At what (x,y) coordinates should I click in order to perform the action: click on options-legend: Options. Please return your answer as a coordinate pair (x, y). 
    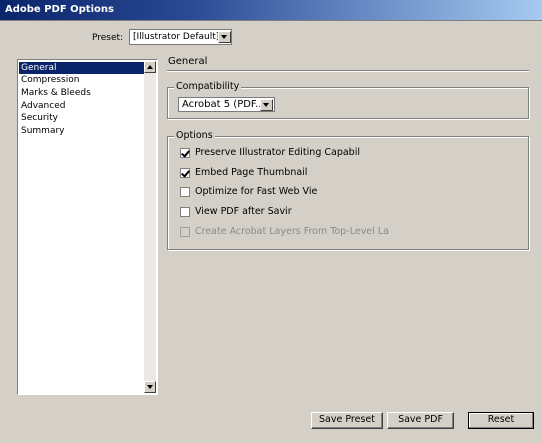
    Looking at the image, I should click on (194, 135).